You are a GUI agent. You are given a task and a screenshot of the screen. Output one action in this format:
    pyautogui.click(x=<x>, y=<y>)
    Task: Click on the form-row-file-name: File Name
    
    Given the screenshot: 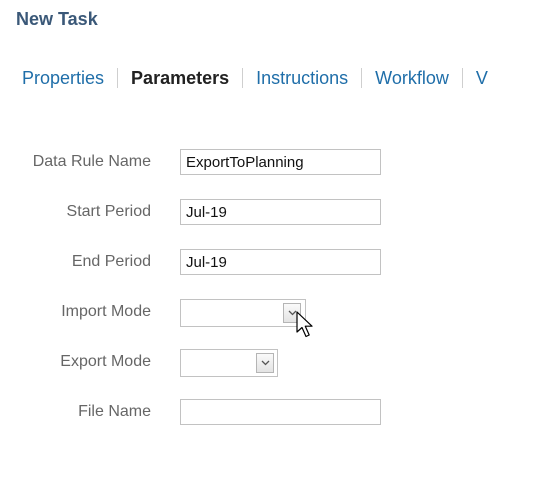 What is the action you would take?
    pyautogui.click(x=276, y=412)
    